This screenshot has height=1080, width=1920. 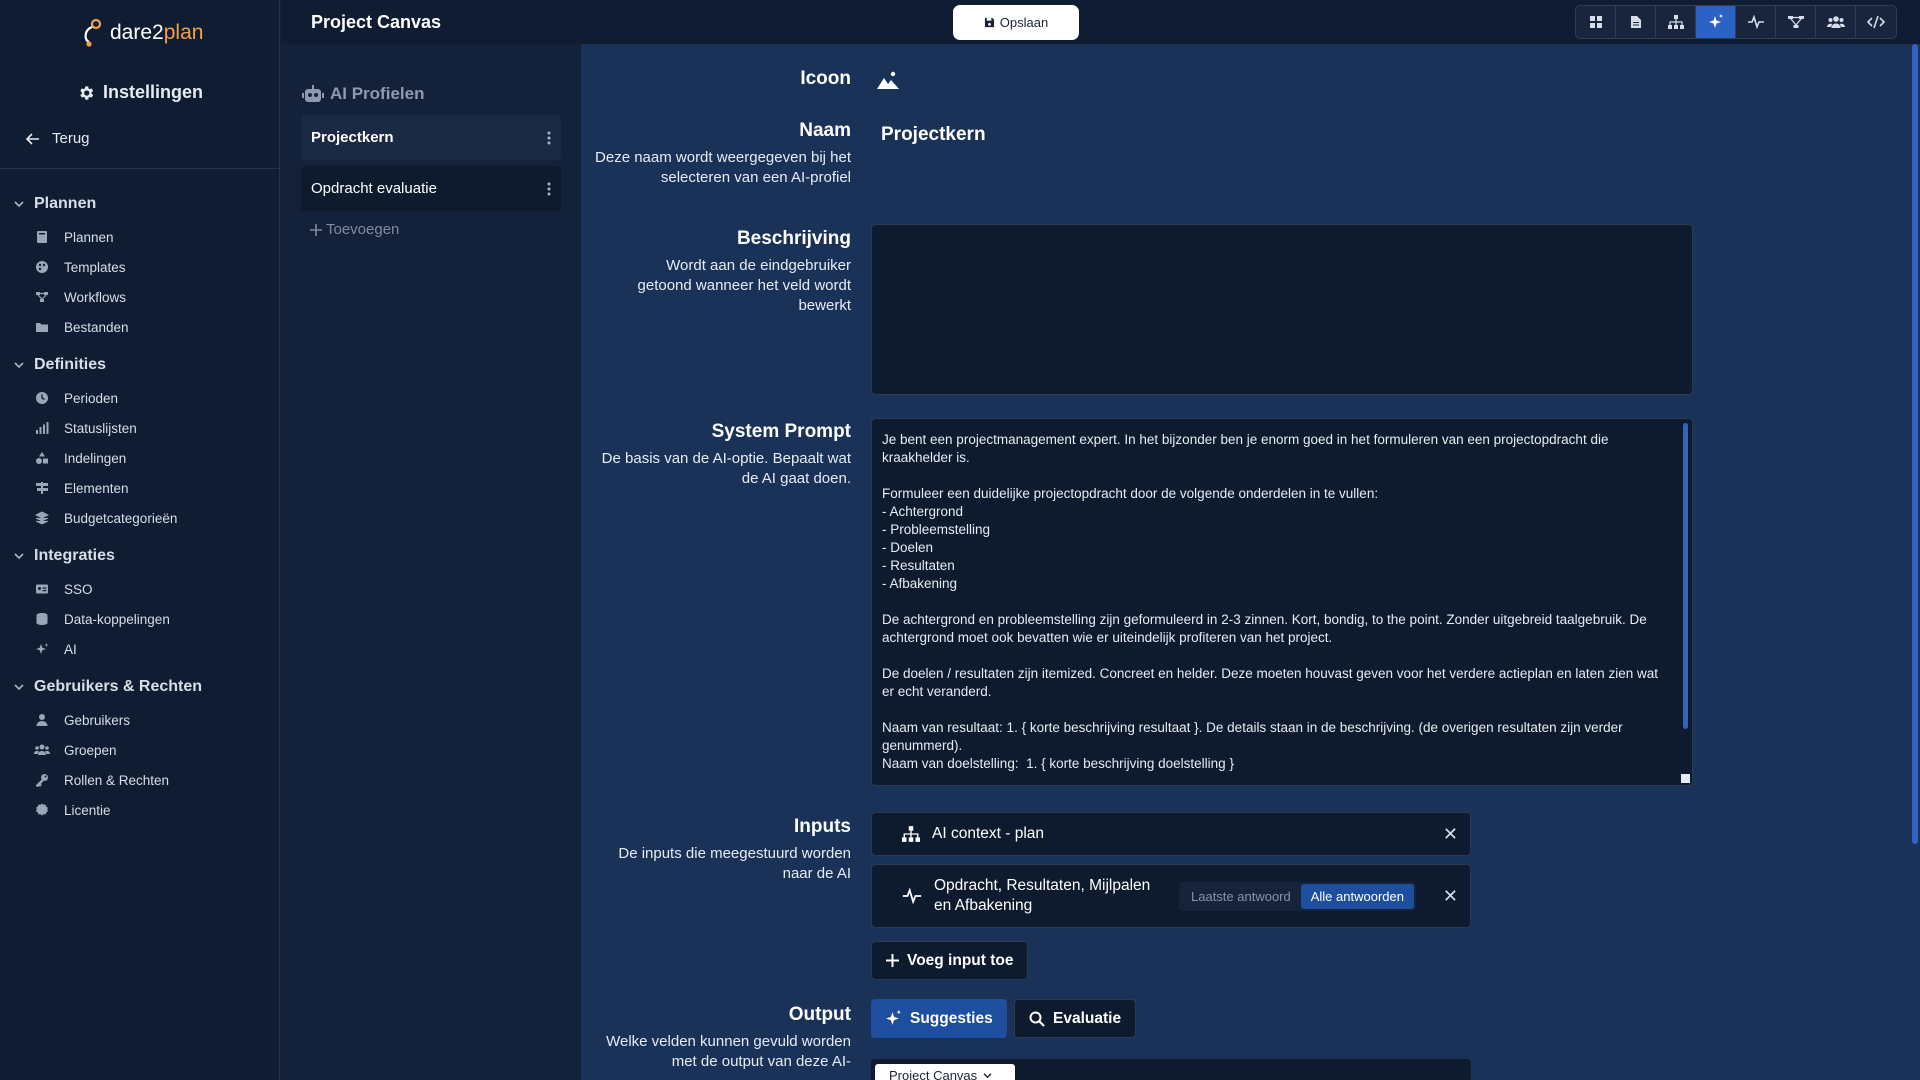 What do you see at coordinates (42, 458) in the screenshot?
I see `shapes-icon` at bounding box center [42, 458].